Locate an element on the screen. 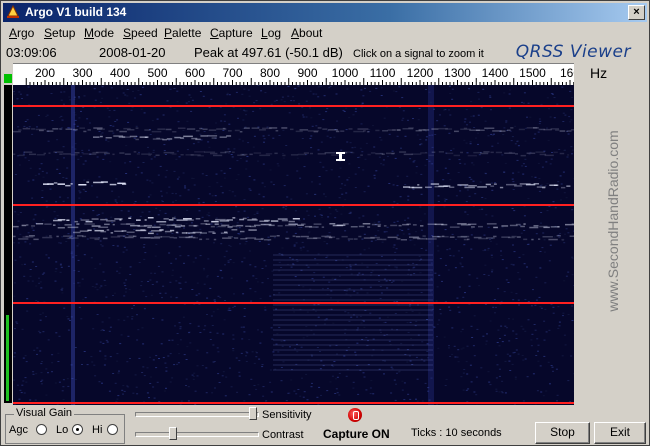  title-bar: Argo V1 build 134 × is located at coordinates (325, 12).